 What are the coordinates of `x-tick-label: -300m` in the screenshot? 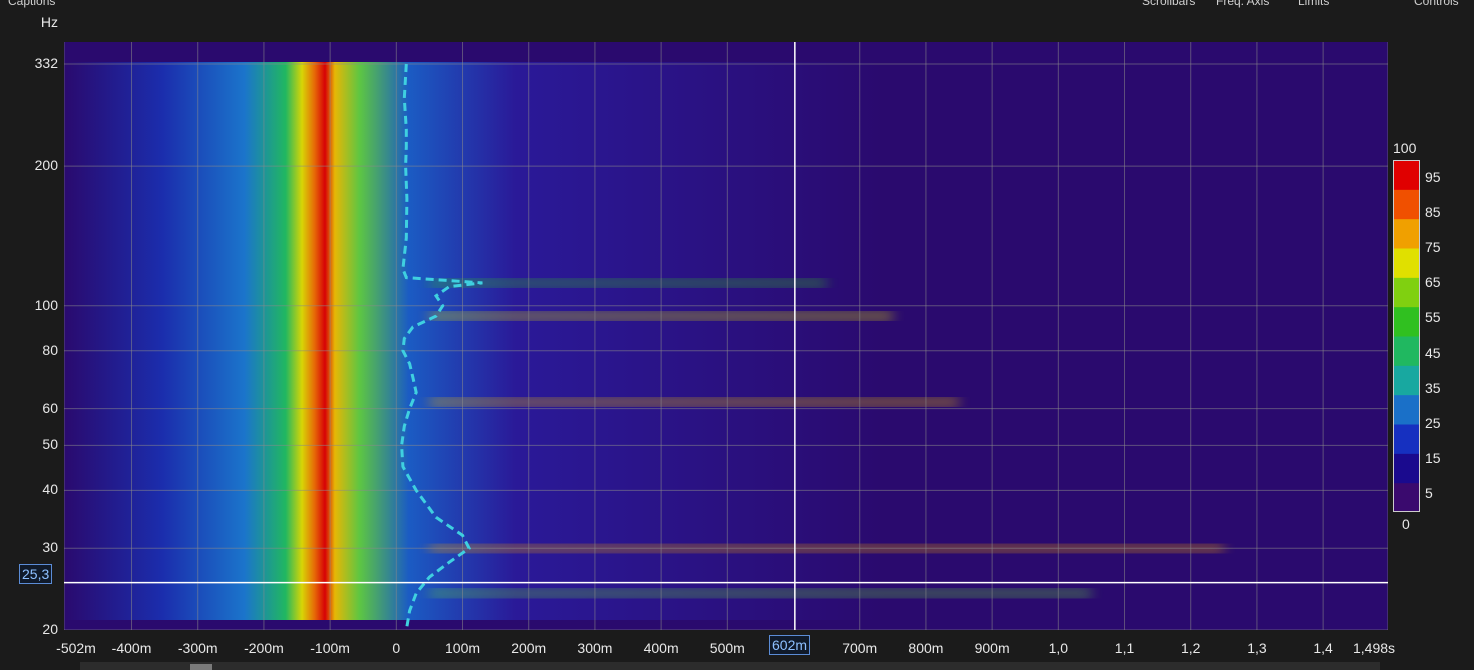 It's located at (197, 648).